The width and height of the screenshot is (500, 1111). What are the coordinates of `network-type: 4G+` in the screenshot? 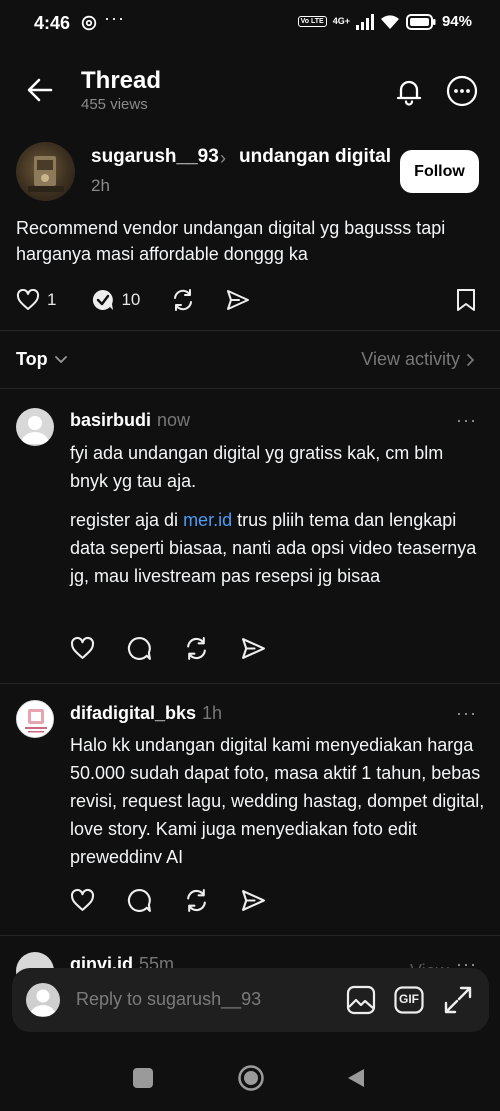 It's located at (341, 21).